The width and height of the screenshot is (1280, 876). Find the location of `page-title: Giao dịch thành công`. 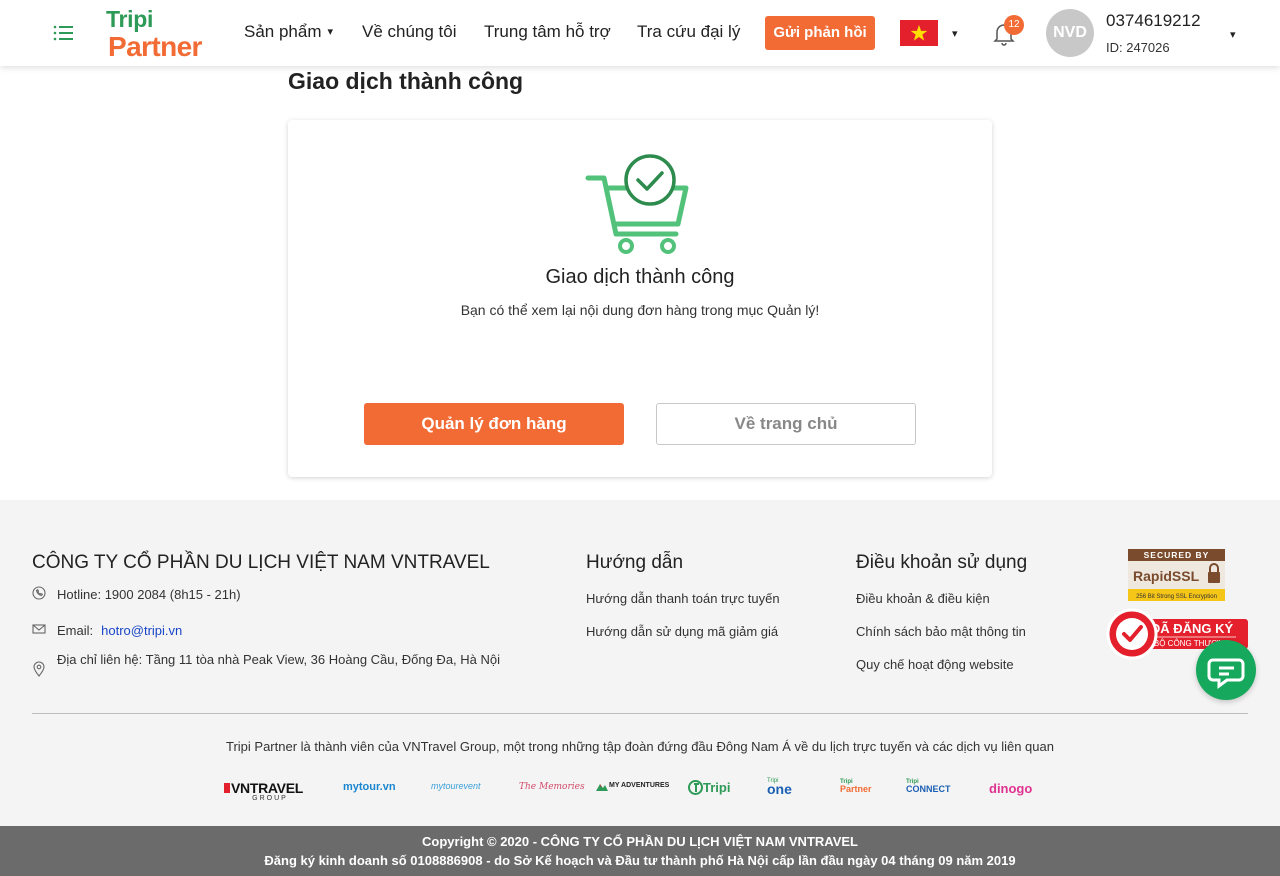

page-title: Giao dịch thành công is located at coordinates (406, 81).